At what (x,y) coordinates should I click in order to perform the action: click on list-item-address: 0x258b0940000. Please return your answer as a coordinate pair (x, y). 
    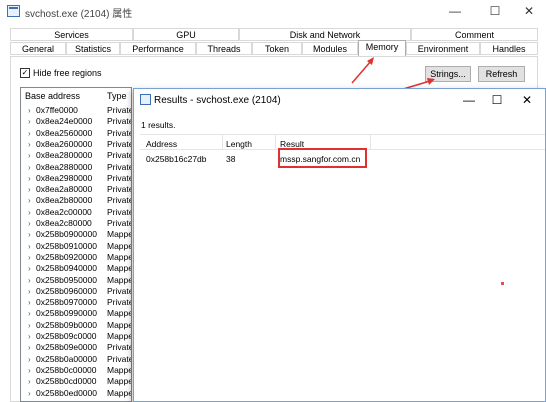
    Looking at the image, I should click on (66, 268).